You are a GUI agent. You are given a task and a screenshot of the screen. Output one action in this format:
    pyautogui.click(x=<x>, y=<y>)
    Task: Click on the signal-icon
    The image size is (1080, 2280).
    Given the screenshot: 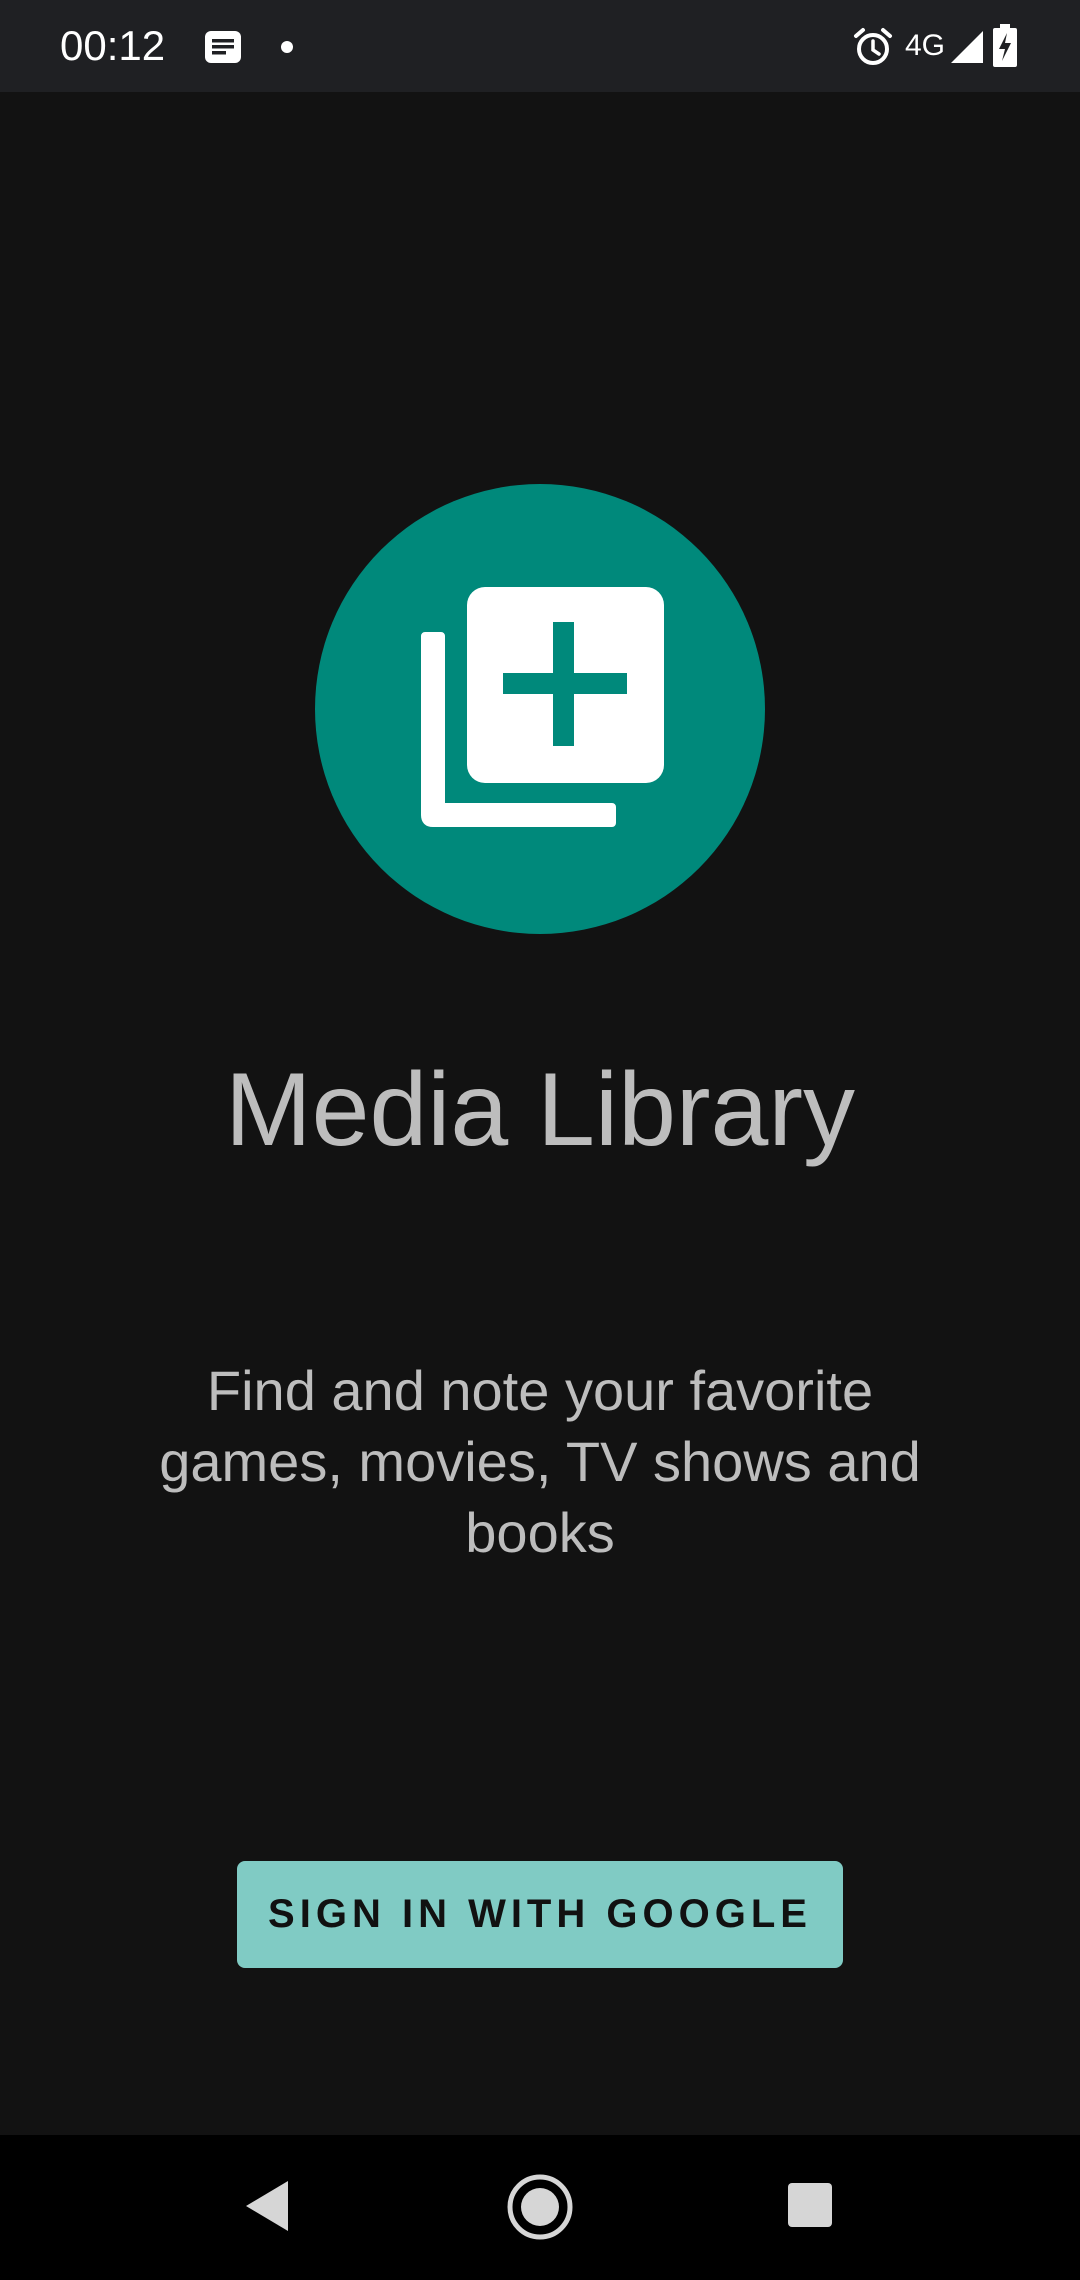 What is the action you would take?
    pyautogui.click(x=967, y=47)
    